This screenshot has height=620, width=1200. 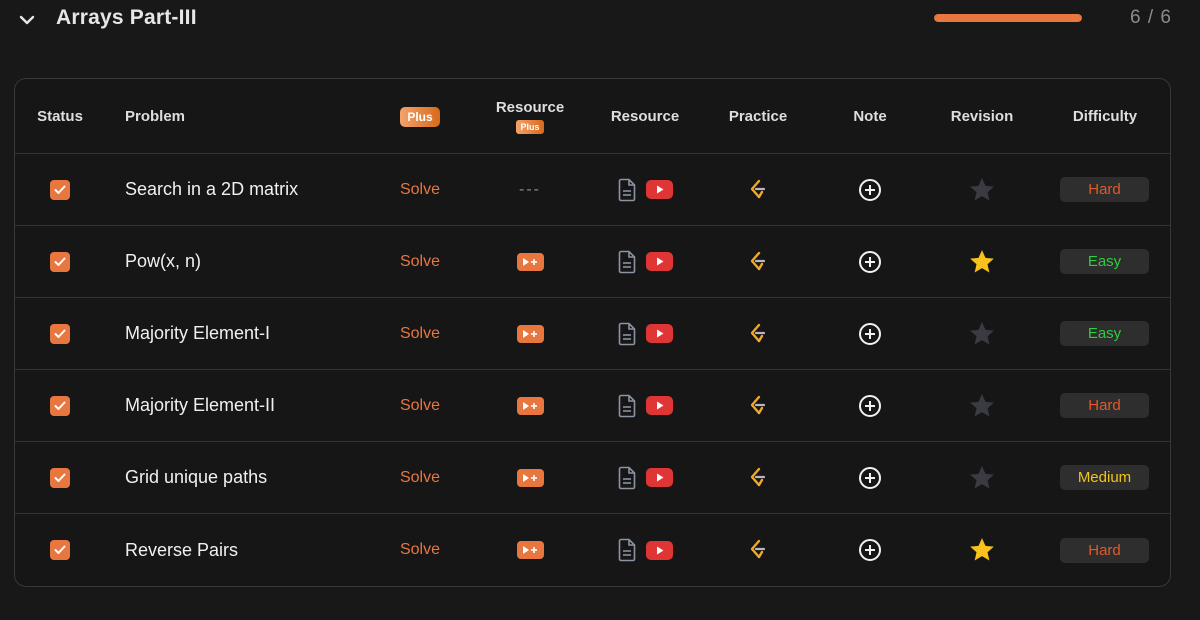 I want to click on header-resource-plus: Resource Plus, so click(x=530, y=116).